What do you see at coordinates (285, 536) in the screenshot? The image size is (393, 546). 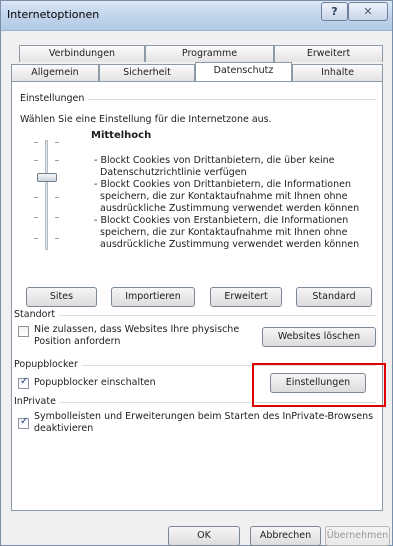 I see `cancel-button: Abbrechen` at bounding box center [285, 536].